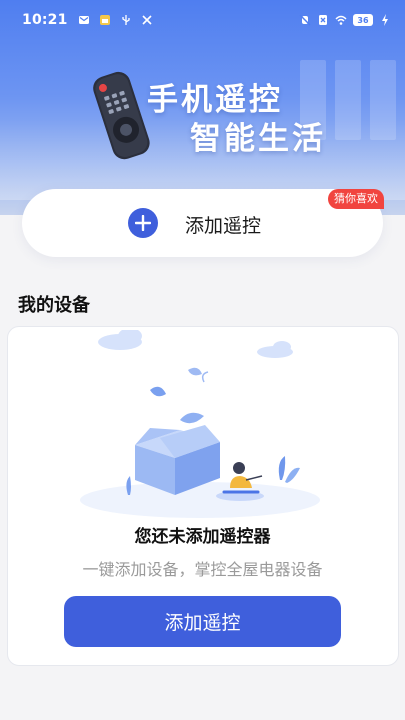 Image resolution: width=405 pixels, height=720 pixels. I want to click on add-icon, so click(143, 223).